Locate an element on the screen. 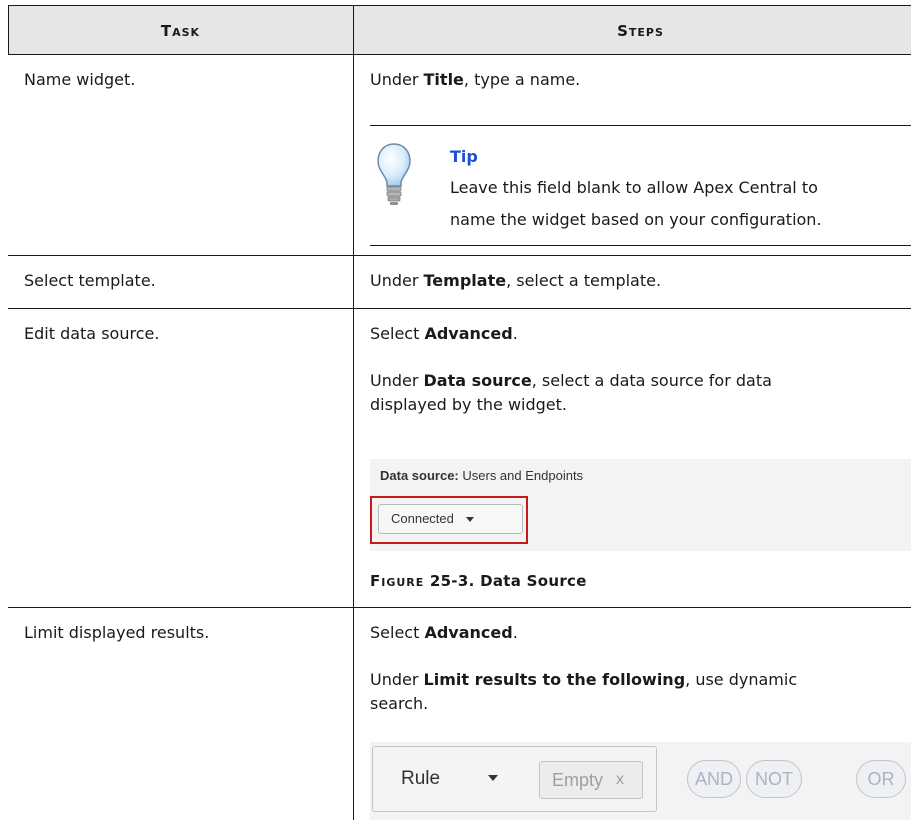  left-border is located at coordinates (8, 29).